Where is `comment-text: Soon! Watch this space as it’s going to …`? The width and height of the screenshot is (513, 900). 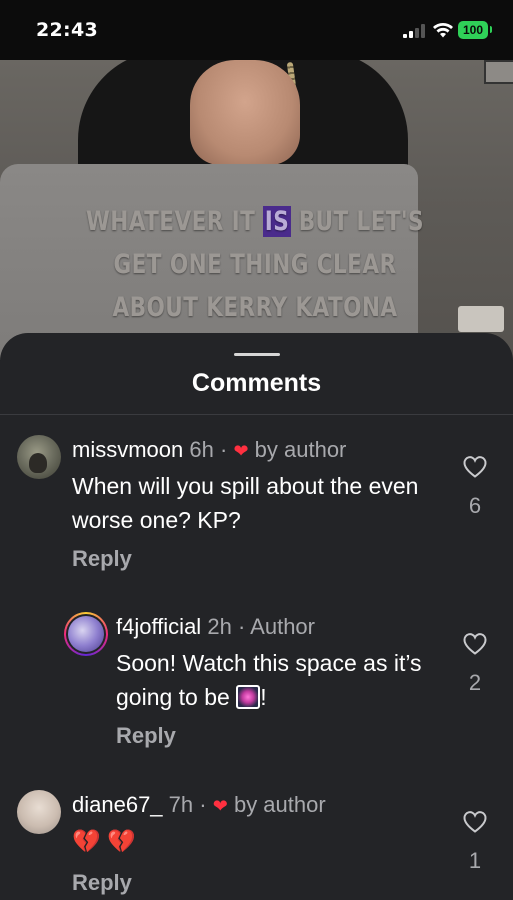
comment-text: Soon! Watch this space as it’s going to … is located at coordinates (281, 680).